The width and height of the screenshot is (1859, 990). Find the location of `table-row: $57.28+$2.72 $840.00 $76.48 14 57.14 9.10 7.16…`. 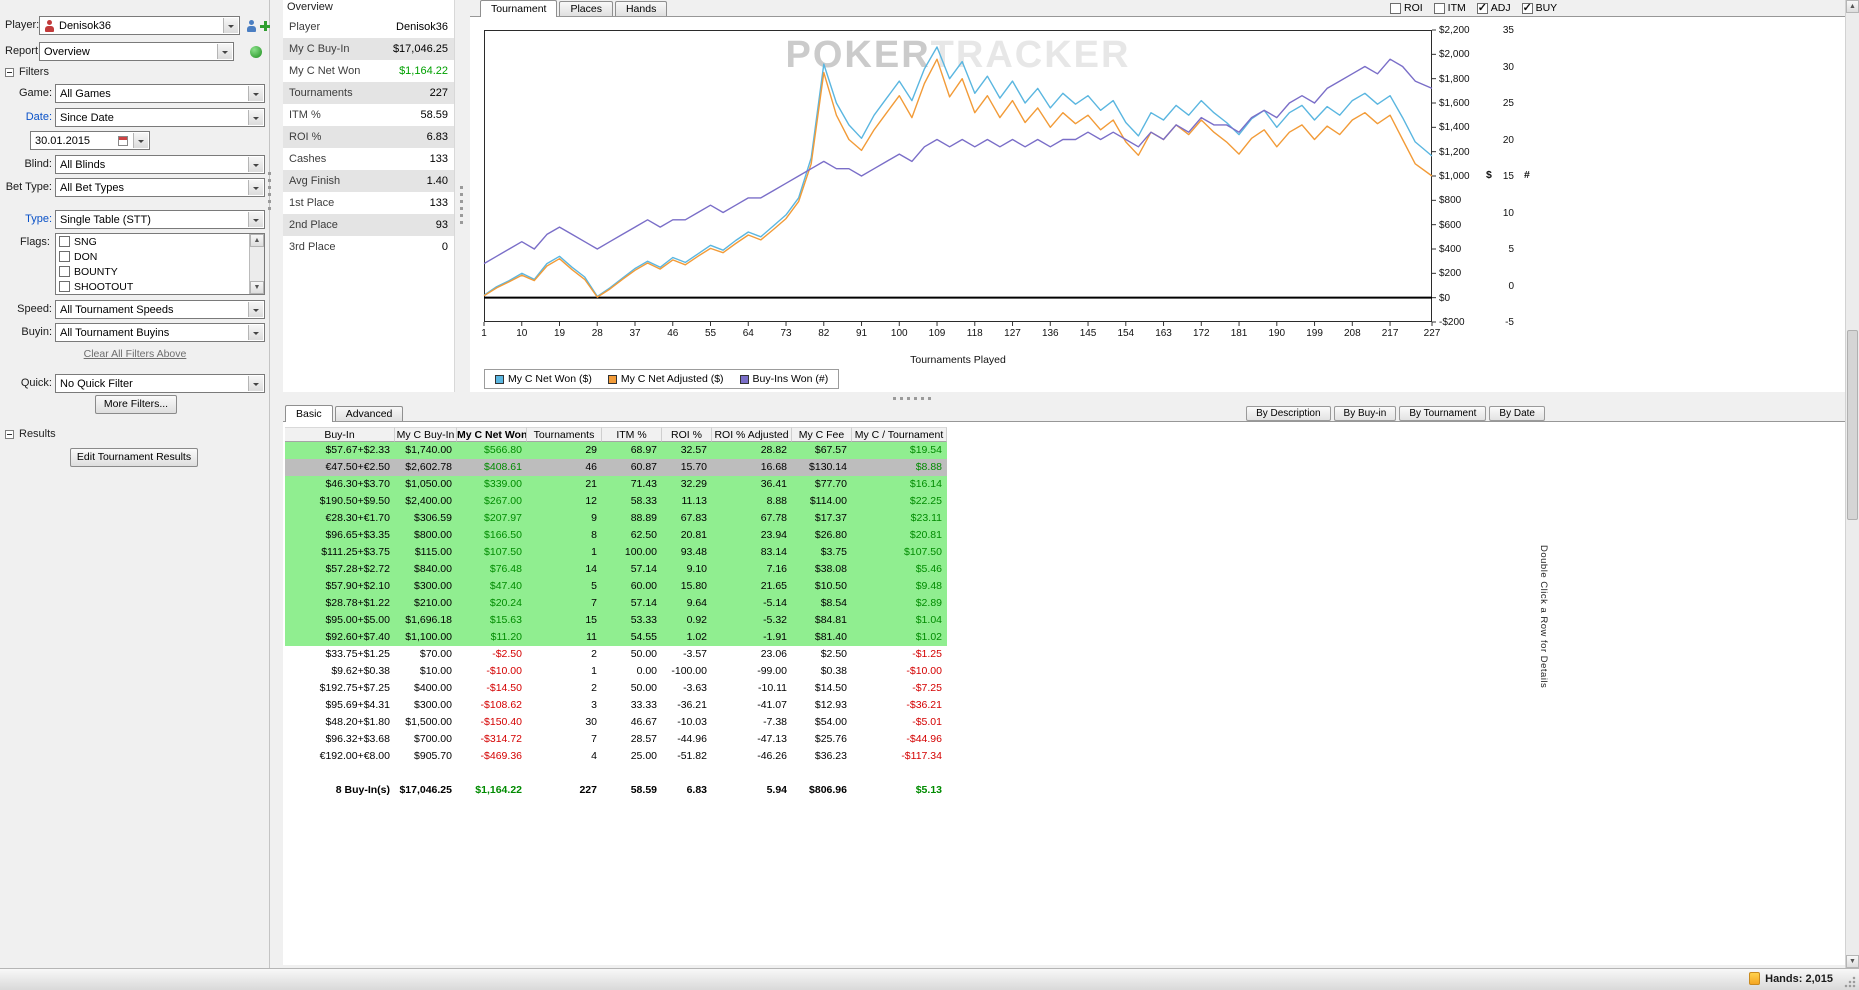

table-row: $57.28+$2.72 $840.00 $76.48 14 57.14 9.10 7.16… is located at coordinates (616, 569).